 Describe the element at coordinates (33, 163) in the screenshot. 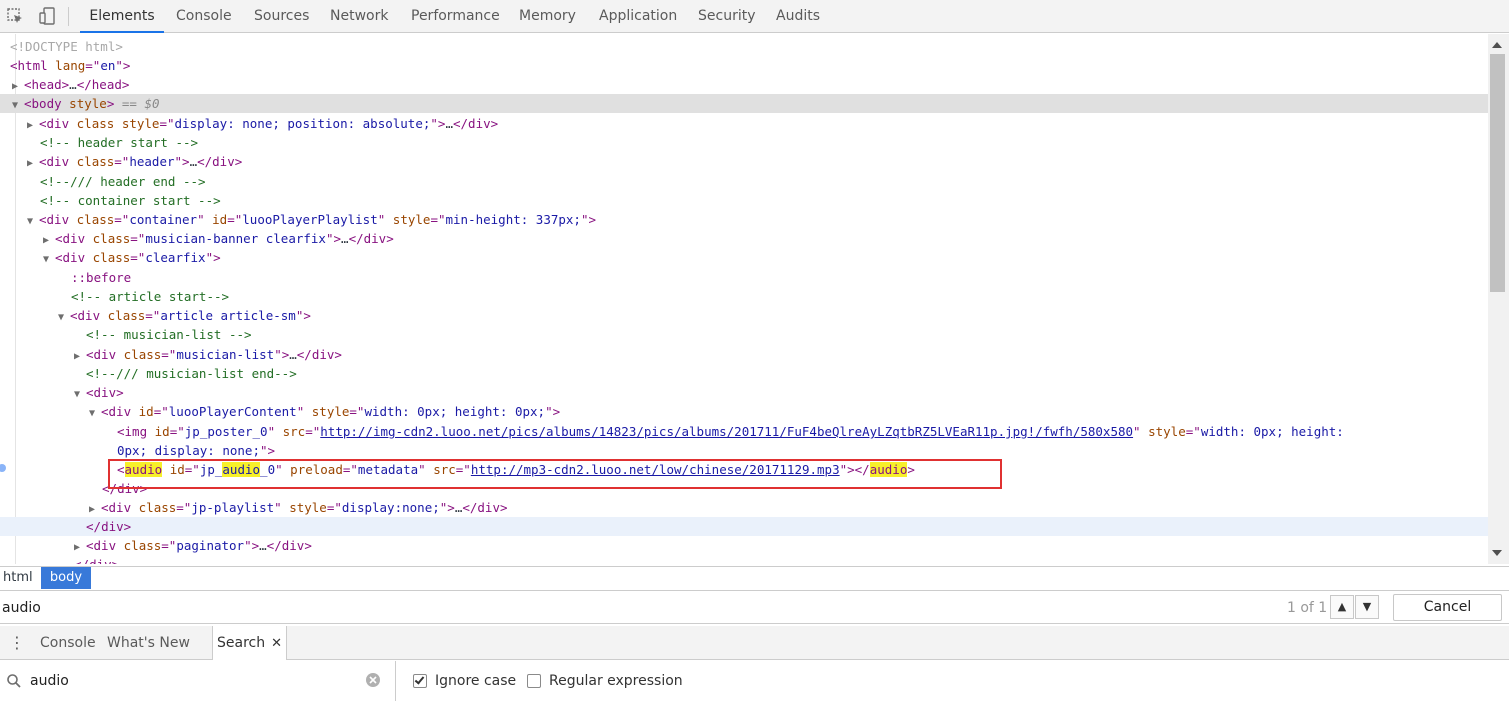

I see `expand-arrow-icon: ▶` at that location.